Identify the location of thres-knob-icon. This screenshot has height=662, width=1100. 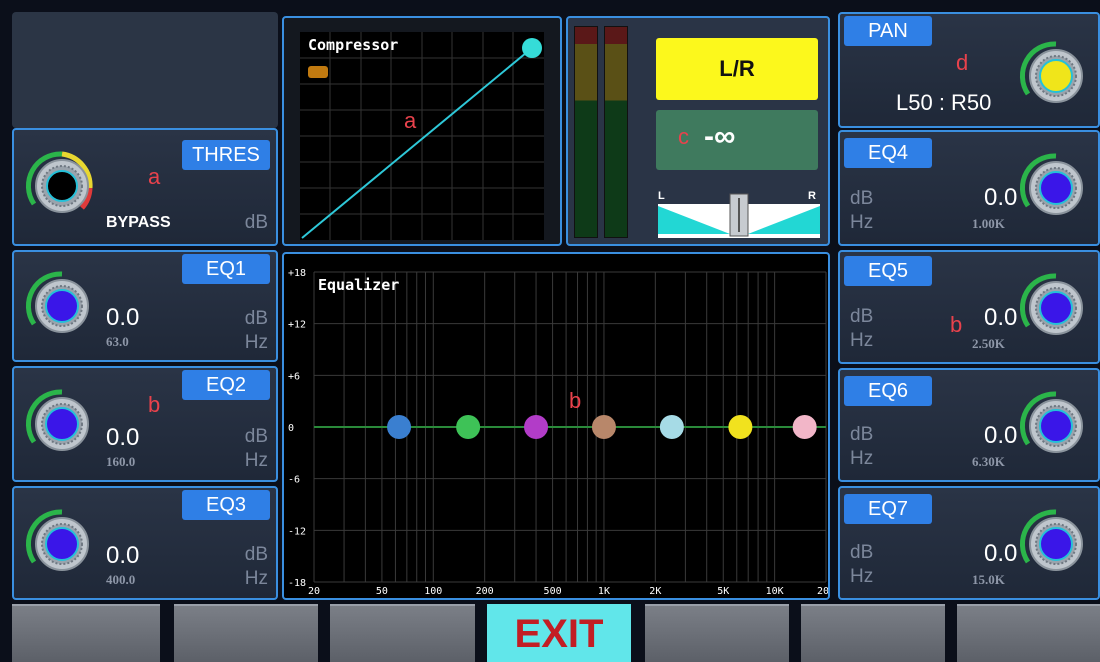
(62, 186).